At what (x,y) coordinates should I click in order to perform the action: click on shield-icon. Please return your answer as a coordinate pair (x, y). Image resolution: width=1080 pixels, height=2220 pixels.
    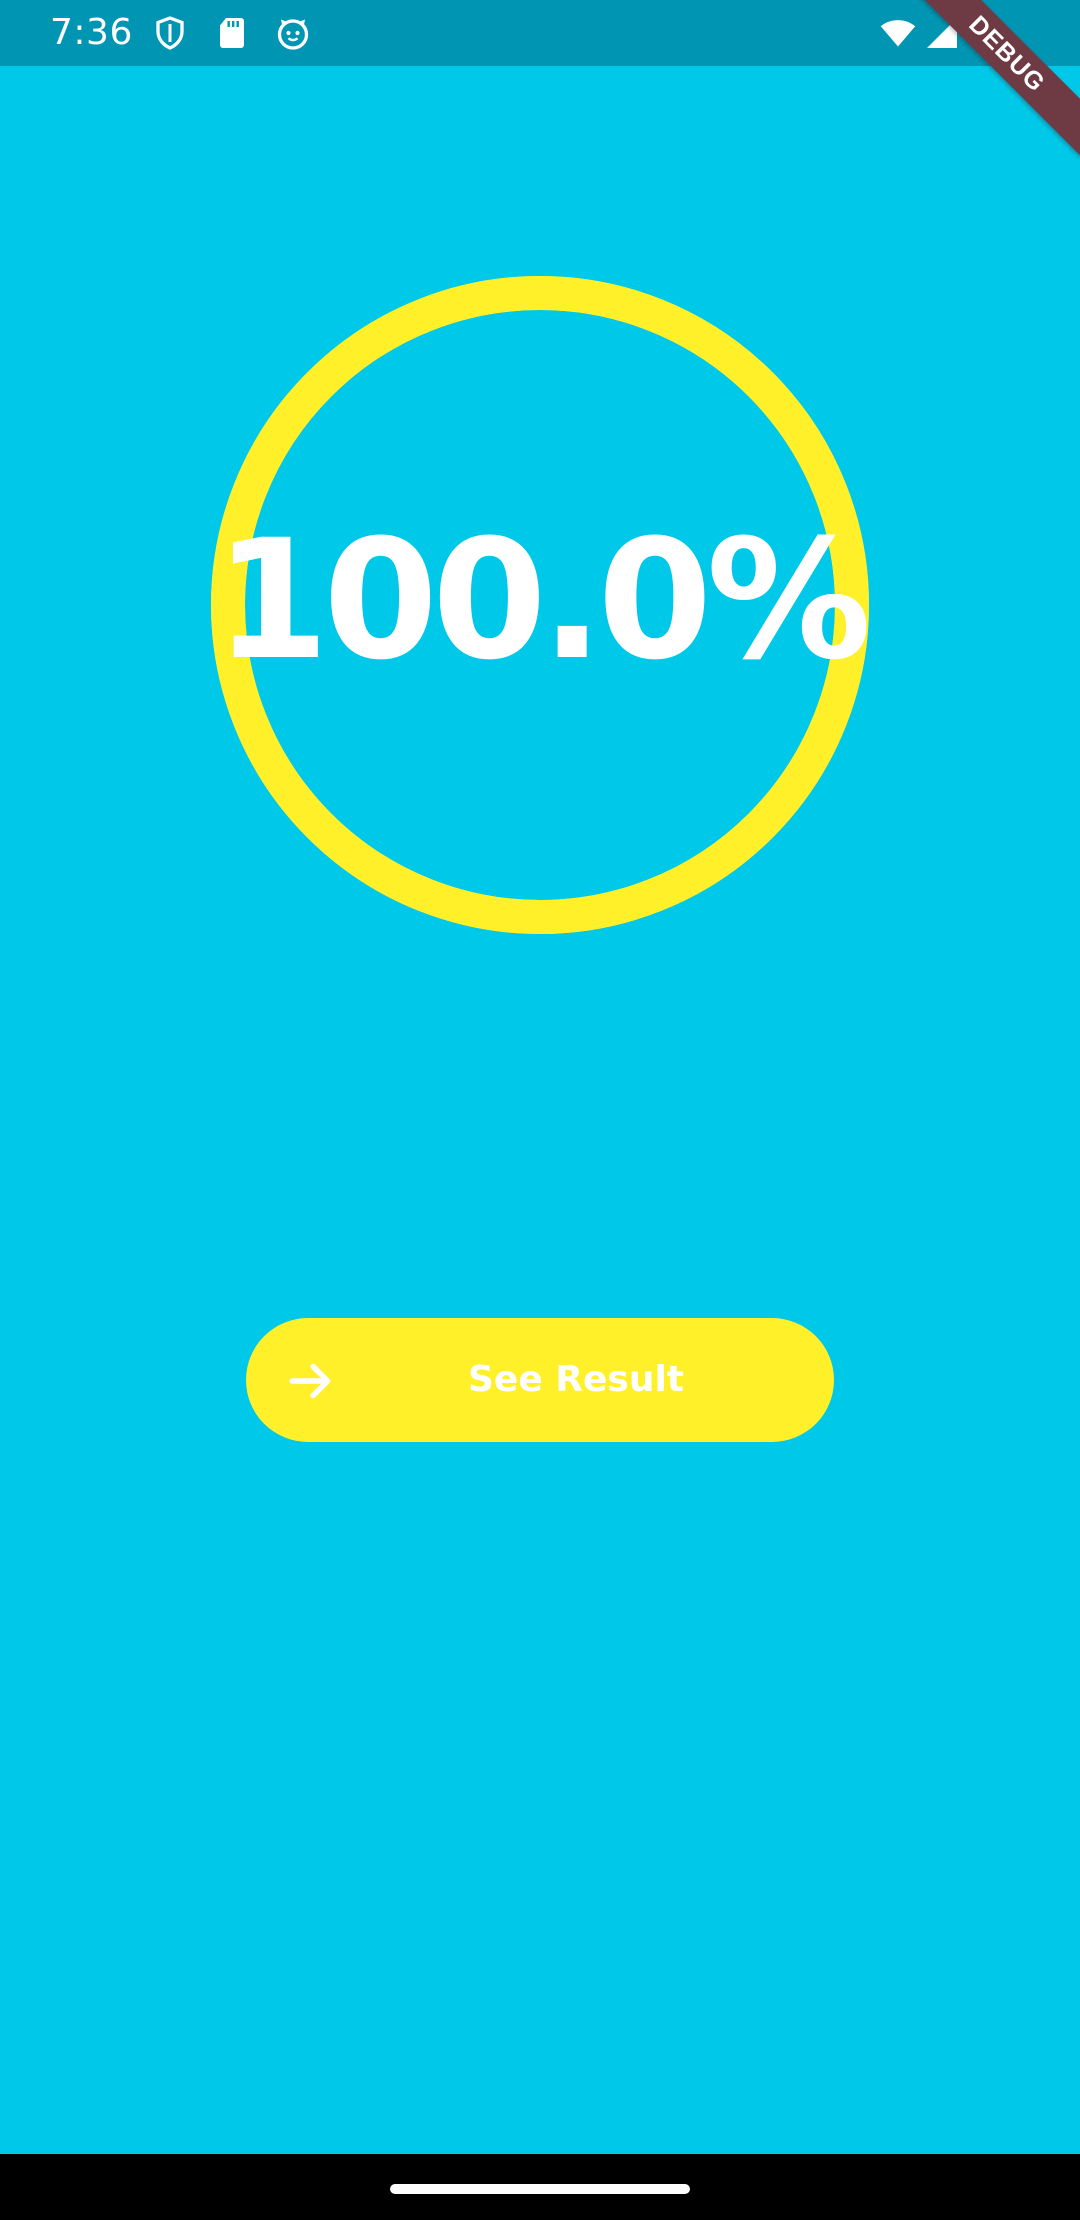
    Looking at the image, I should click on (170, 33).